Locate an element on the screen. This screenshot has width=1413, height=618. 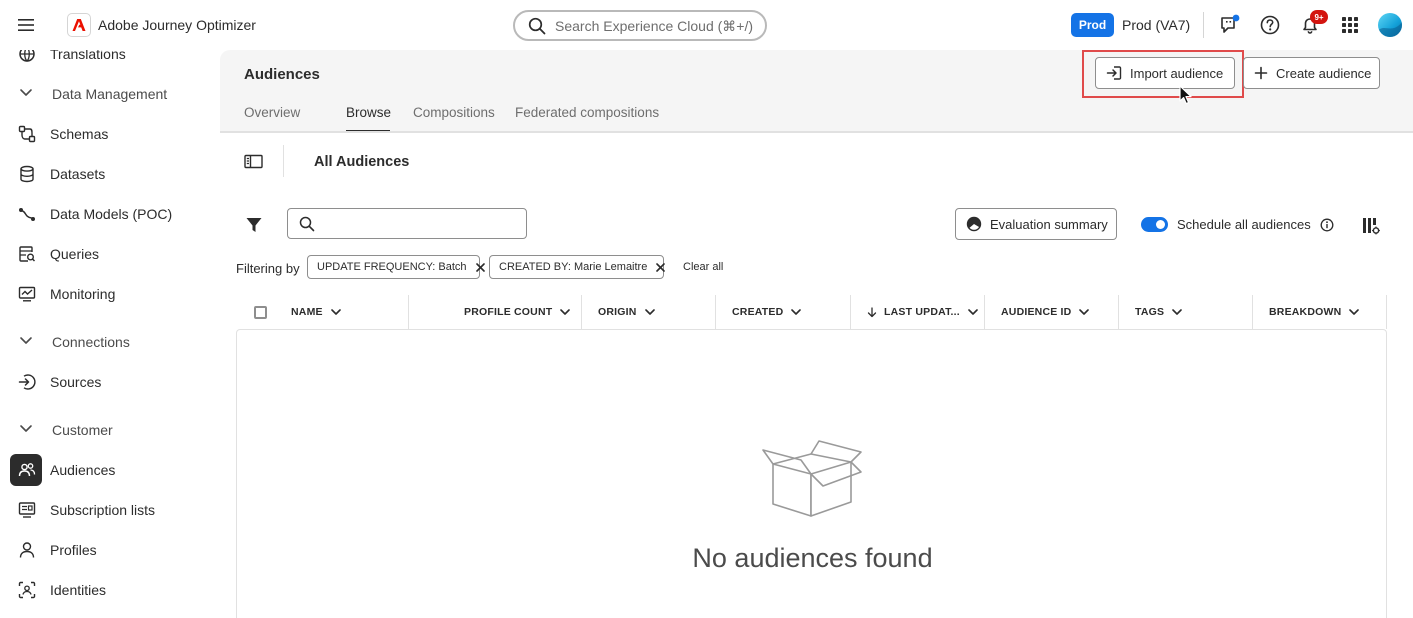
environment-name: Prod (VA7) is located at coordinates (1156, 25).